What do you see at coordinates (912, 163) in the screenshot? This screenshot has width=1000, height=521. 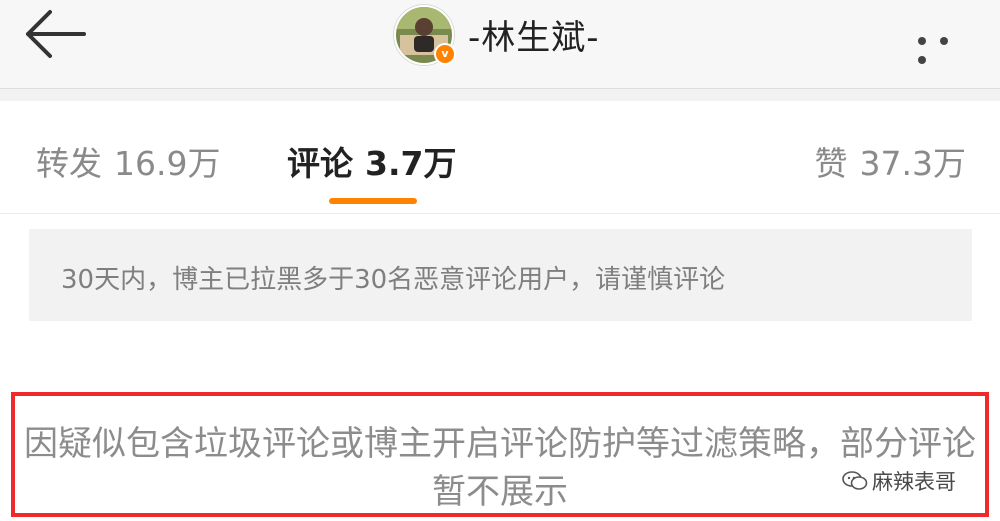 I see `tab-likes-count: 37.3万` at bounding box center [912, 163].